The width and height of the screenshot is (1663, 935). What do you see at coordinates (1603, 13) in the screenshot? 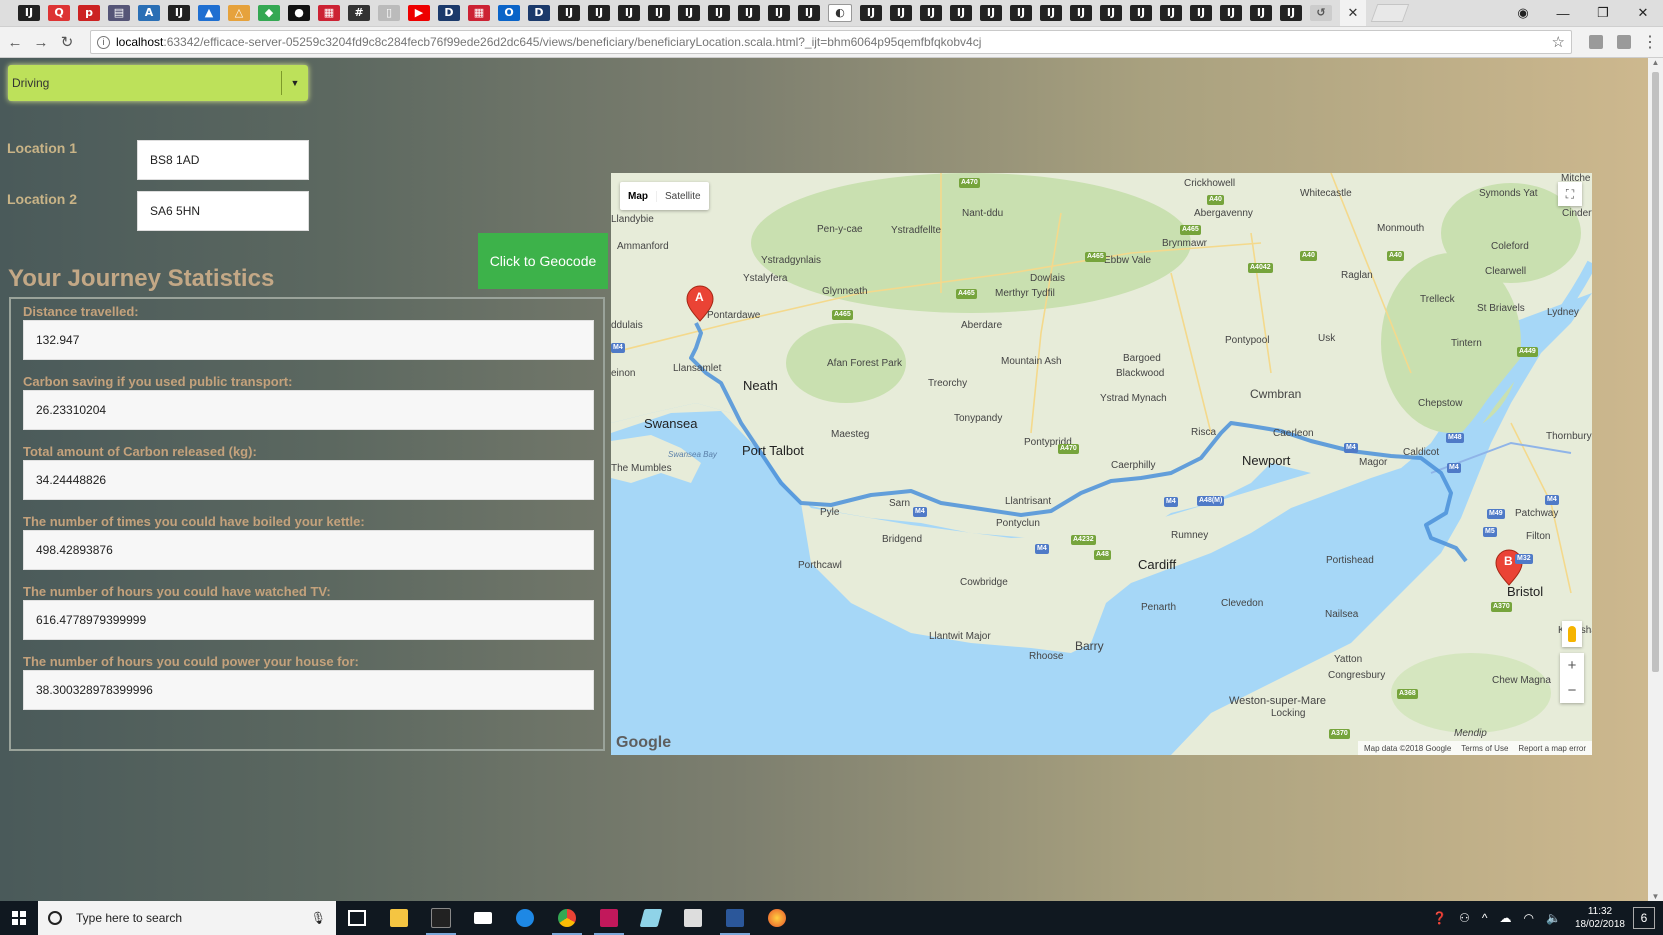
I see `restore-button: ❐` at bounding box center [1603, 13].